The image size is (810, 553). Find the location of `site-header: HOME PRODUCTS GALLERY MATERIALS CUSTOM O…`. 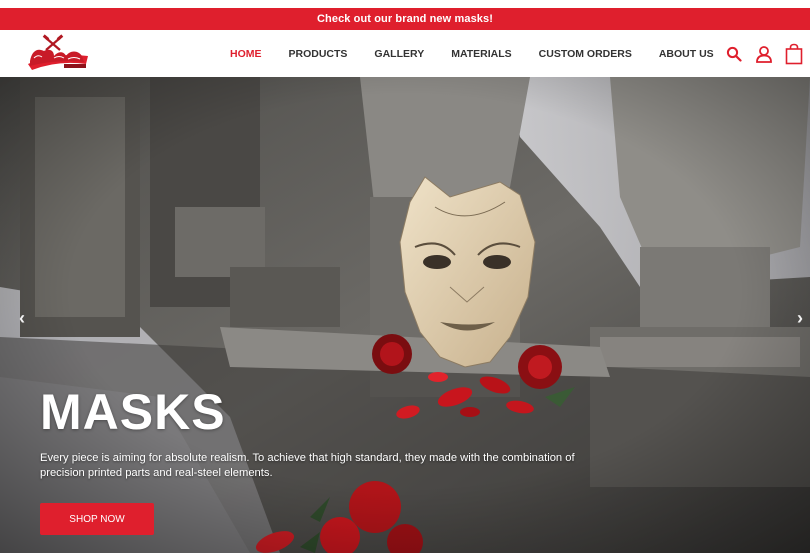

site-header: HOME PRODUCTS GALLERY MATERIALS CUSTOM O… is located at coordinates (405, 53).